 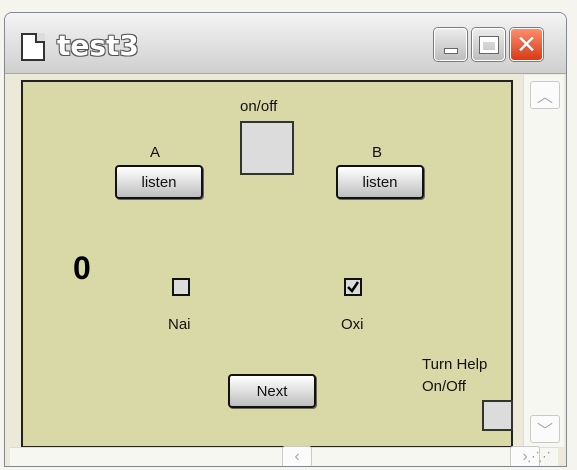 I want to click on oxi-label: Oxi, so click(x=352, y=324).